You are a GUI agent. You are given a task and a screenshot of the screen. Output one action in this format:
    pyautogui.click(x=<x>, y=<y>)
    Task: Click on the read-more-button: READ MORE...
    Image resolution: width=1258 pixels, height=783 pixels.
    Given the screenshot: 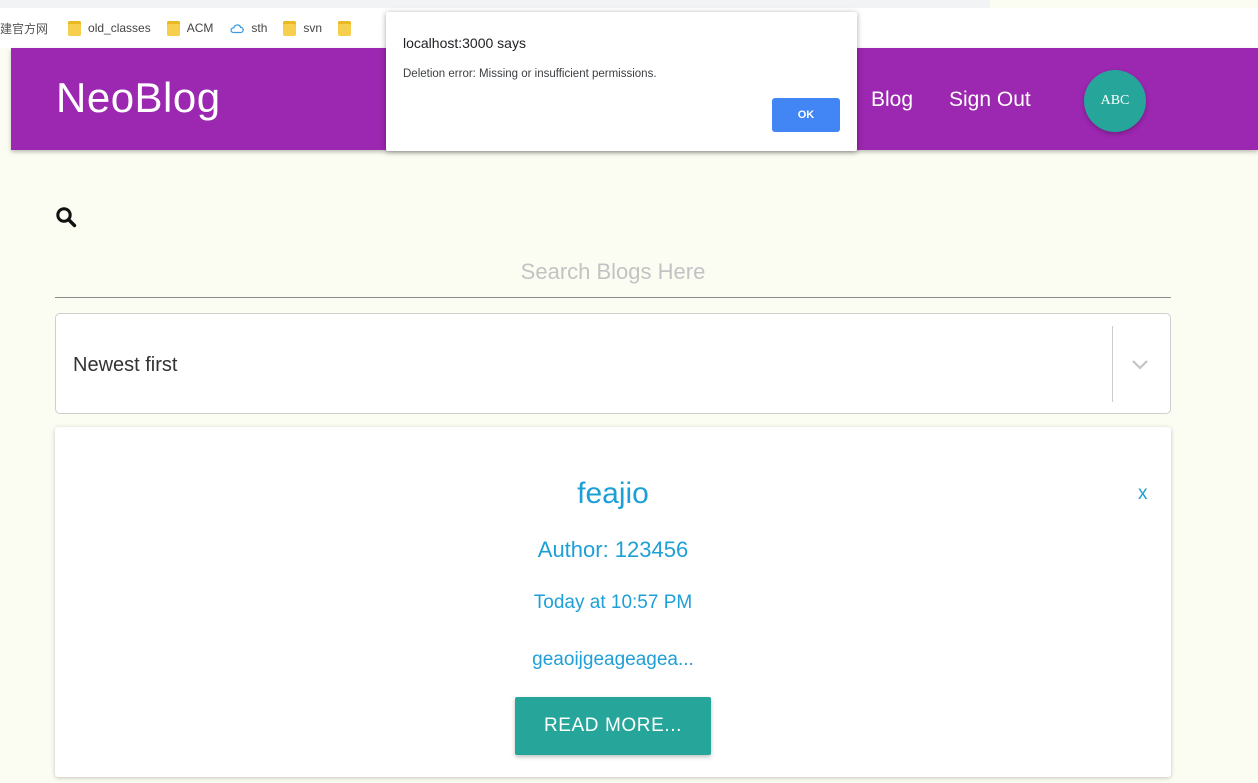 What is the action you would take?
    pyautogui.click(x=613, y=726)
    